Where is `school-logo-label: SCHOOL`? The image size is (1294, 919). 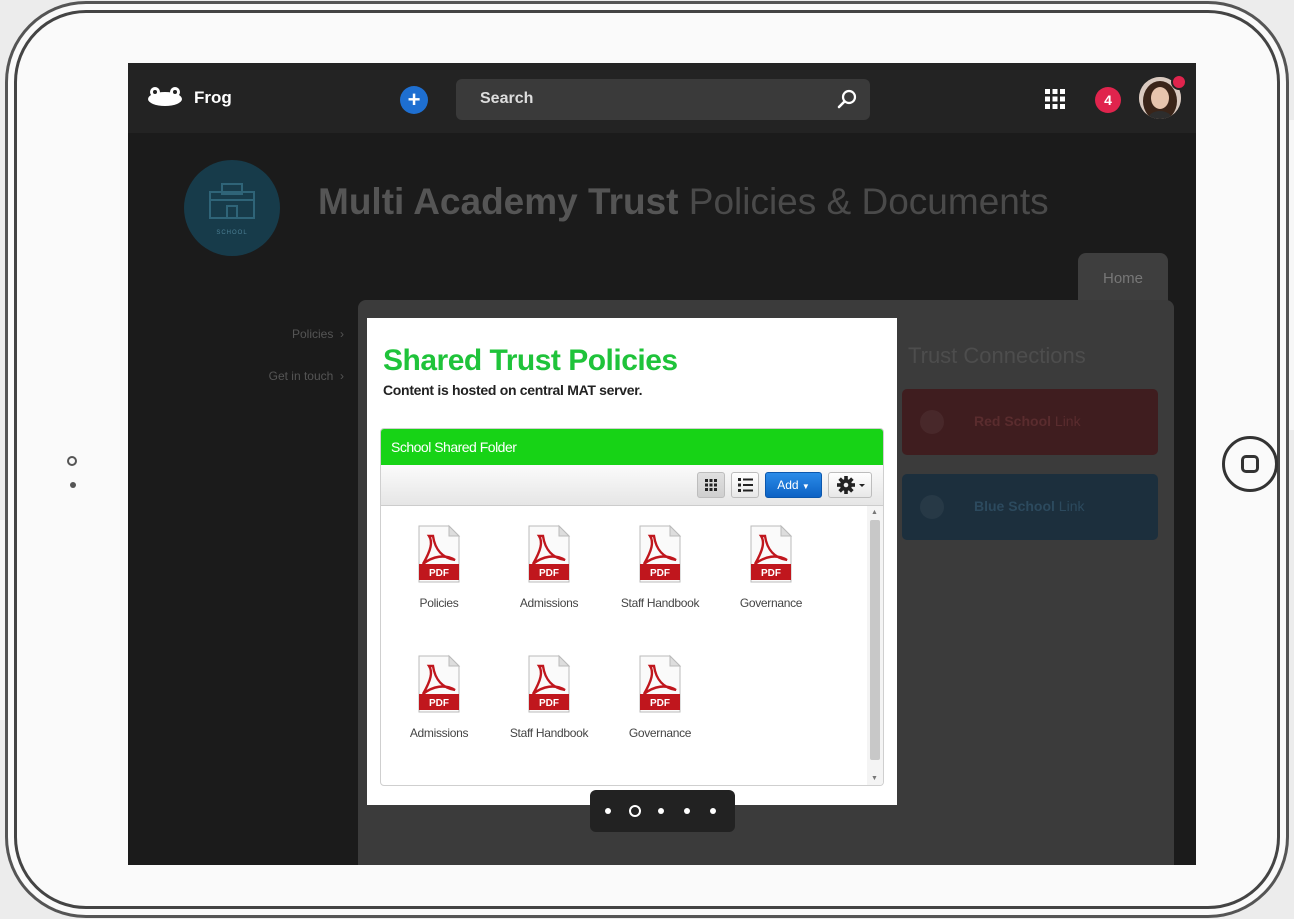 school-logo-label: SCHOOL is located at coordinates (232, 233).